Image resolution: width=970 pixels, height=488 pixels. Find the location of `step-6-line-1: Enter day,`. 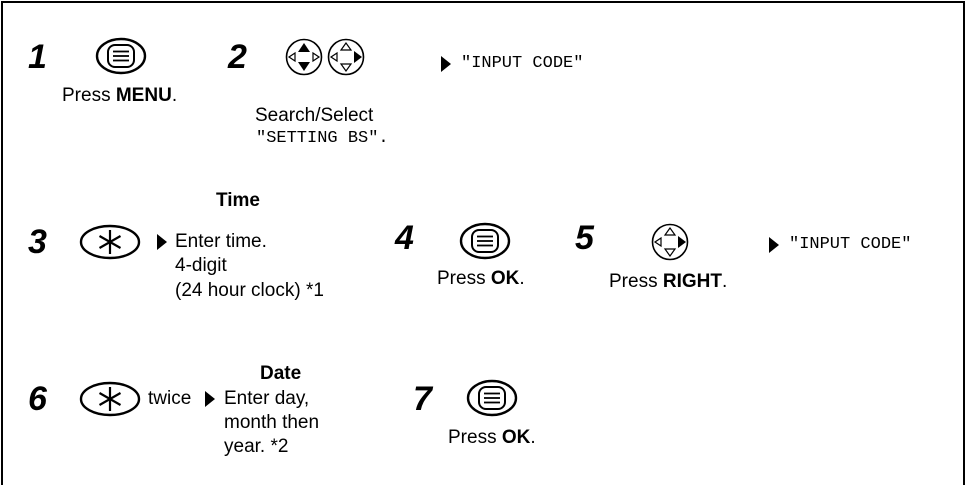

step-6-line-1: Enter day, is located at coordinates (267, 398).